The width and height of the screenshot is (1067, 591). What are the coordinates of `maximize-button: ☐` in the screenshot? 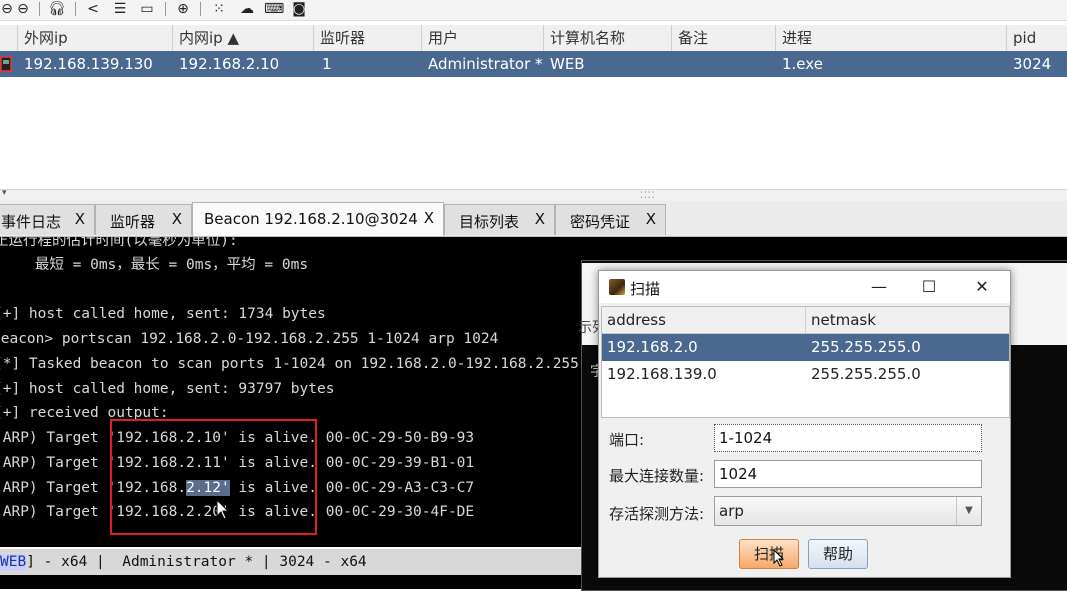 It's located at (929, 287).